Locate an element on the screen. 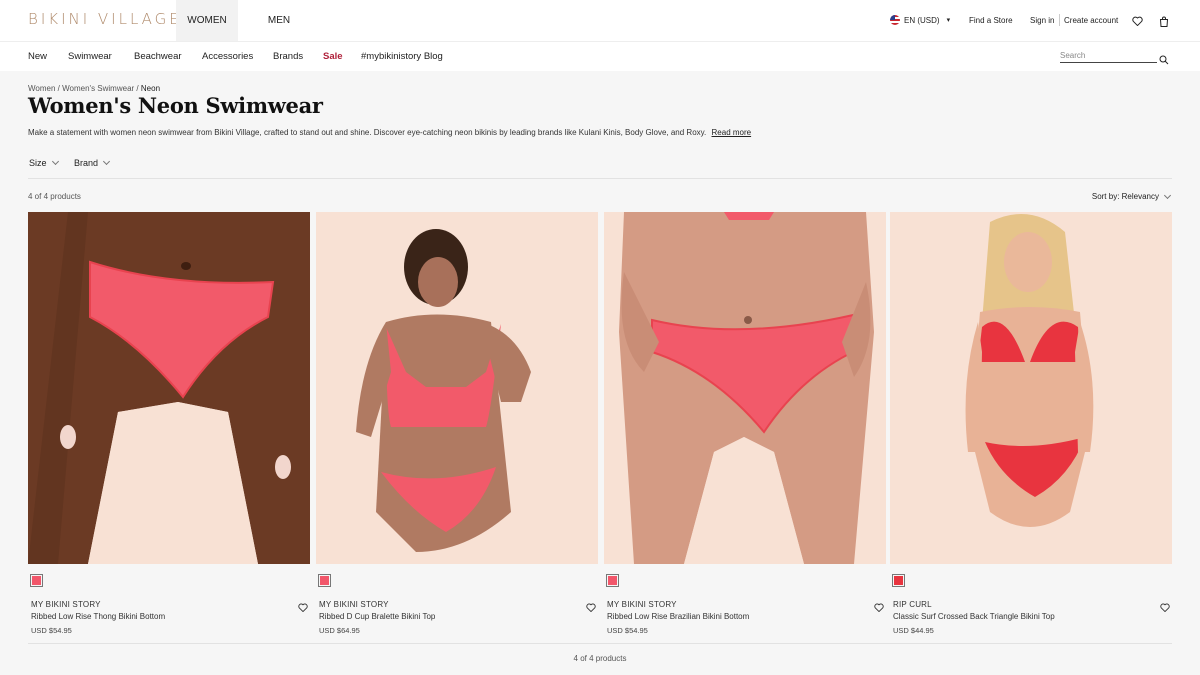 This screenshot has height=675, width=1200. logo: BIKINI VILLAGE is located at coordinates (105, 19).